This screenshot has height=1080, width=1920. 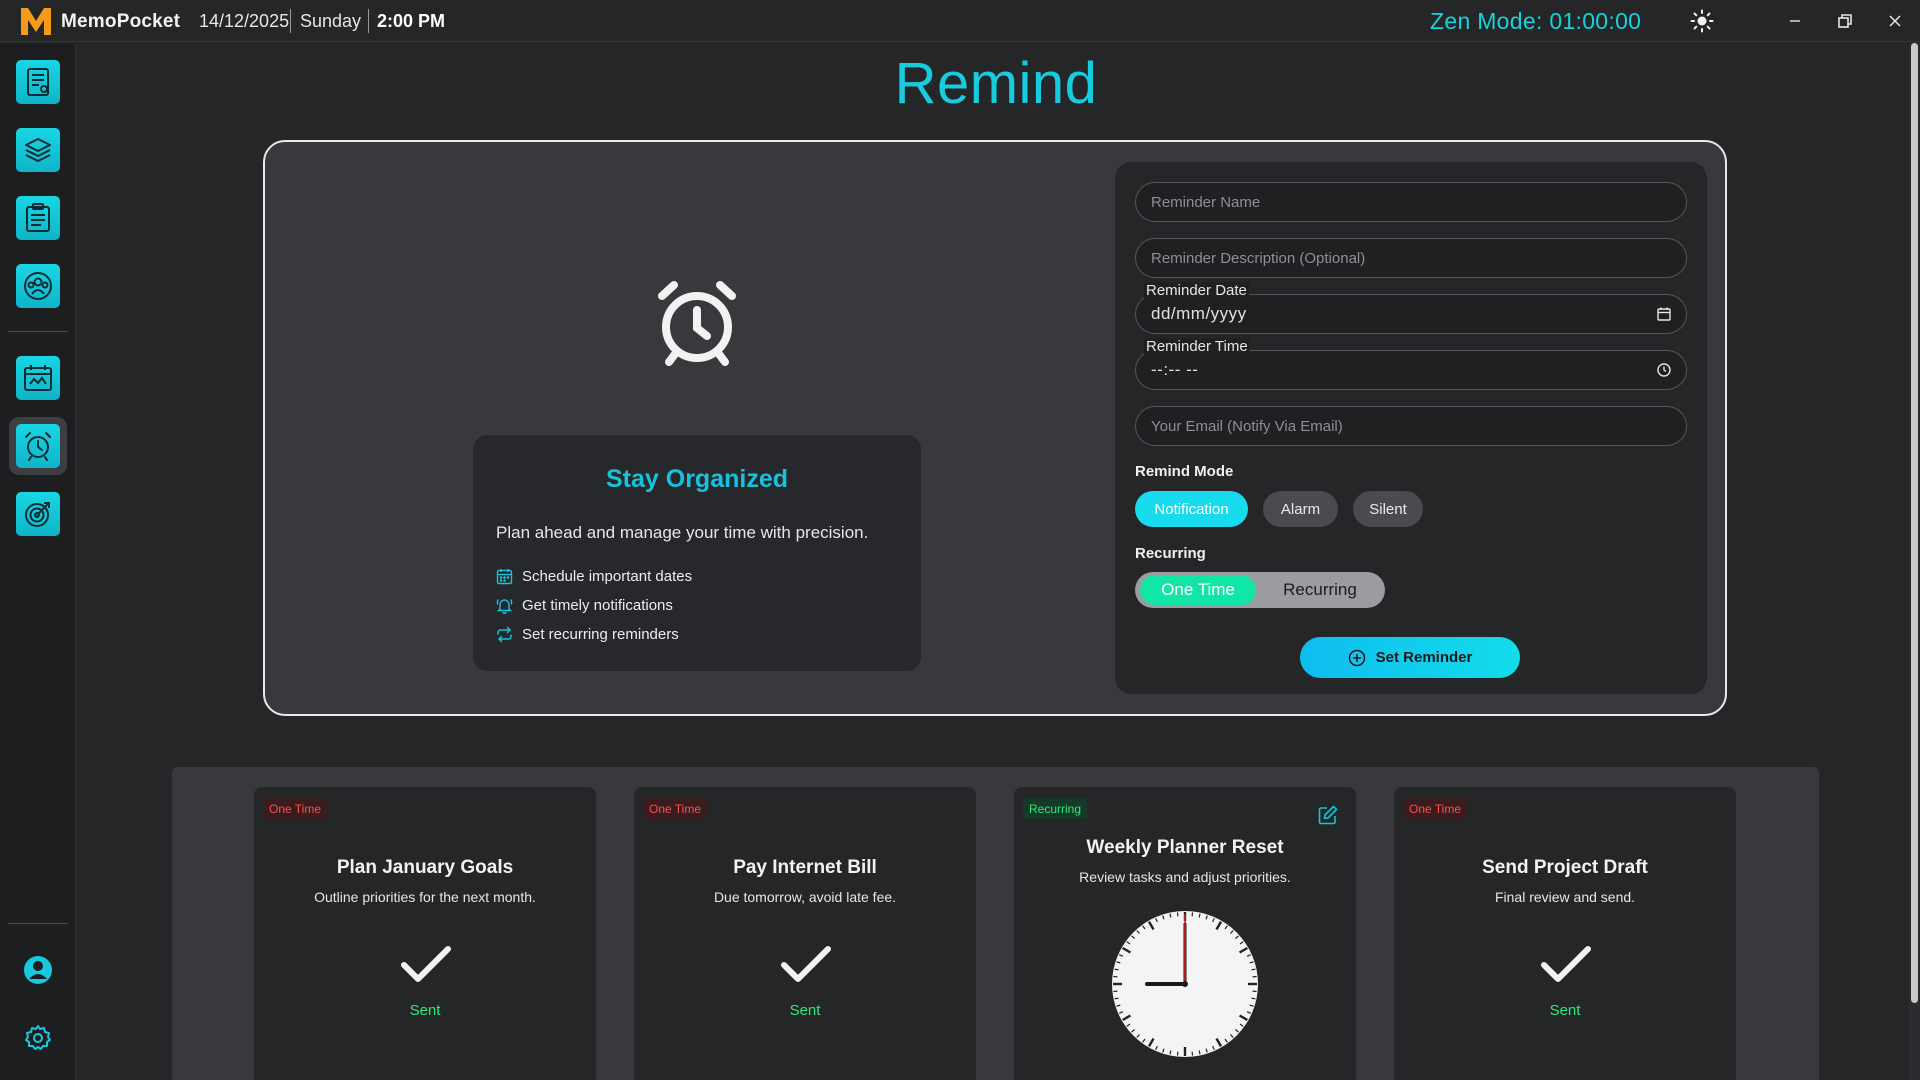 I want to click on mode-label: Alarm, so click(x=1300, y=509).